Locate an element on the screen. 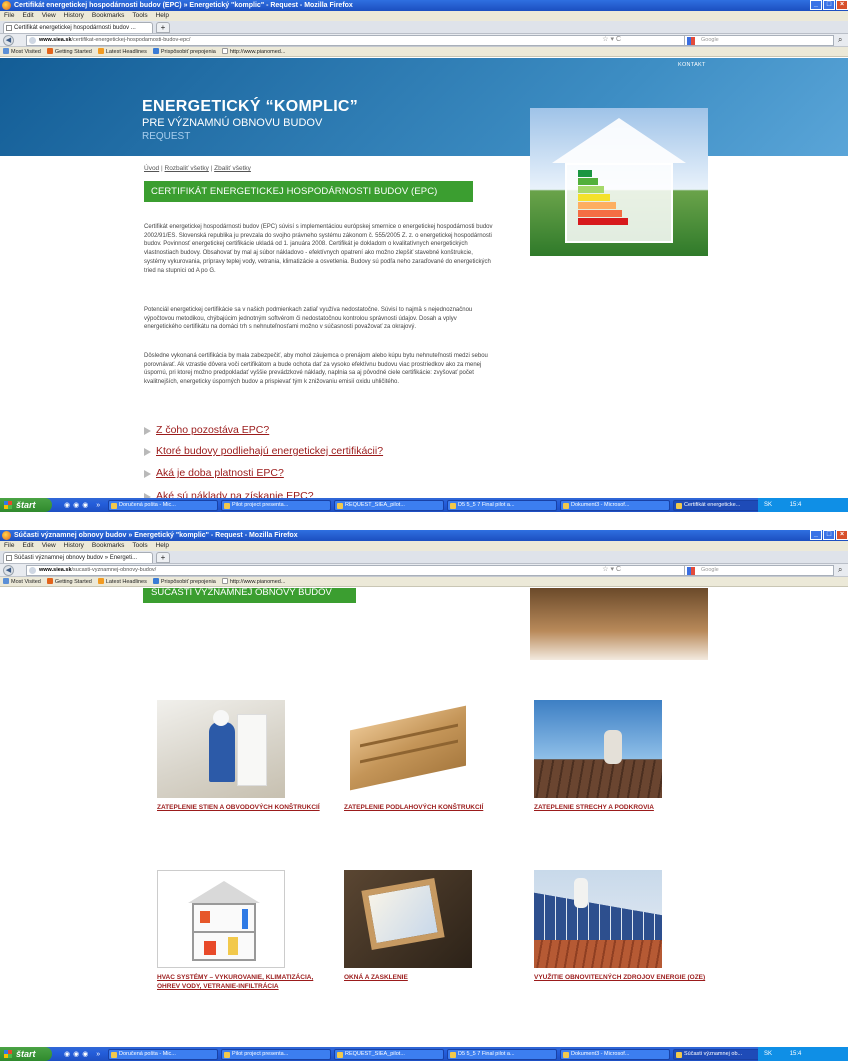 This screenshot has width=848, height=1061. tile-label: ZATEPLENIE STRECHY A PODKROVIA is located at coordinates (624, 807).